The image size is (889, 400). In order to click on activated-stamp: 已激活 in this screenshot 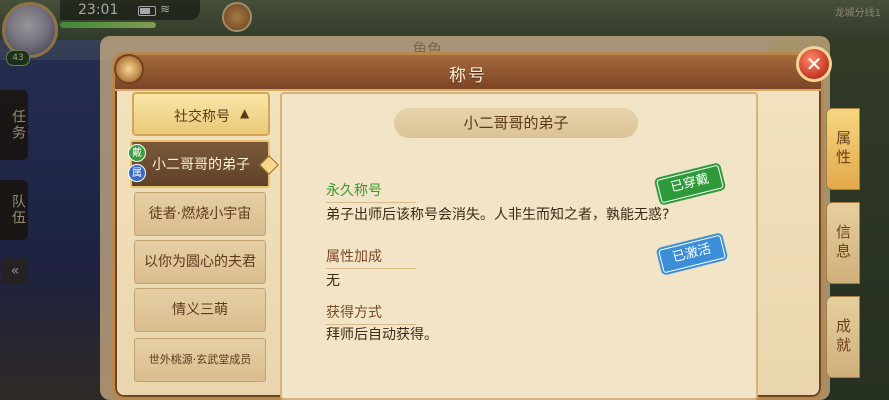, I will do `click(692, 254)`.